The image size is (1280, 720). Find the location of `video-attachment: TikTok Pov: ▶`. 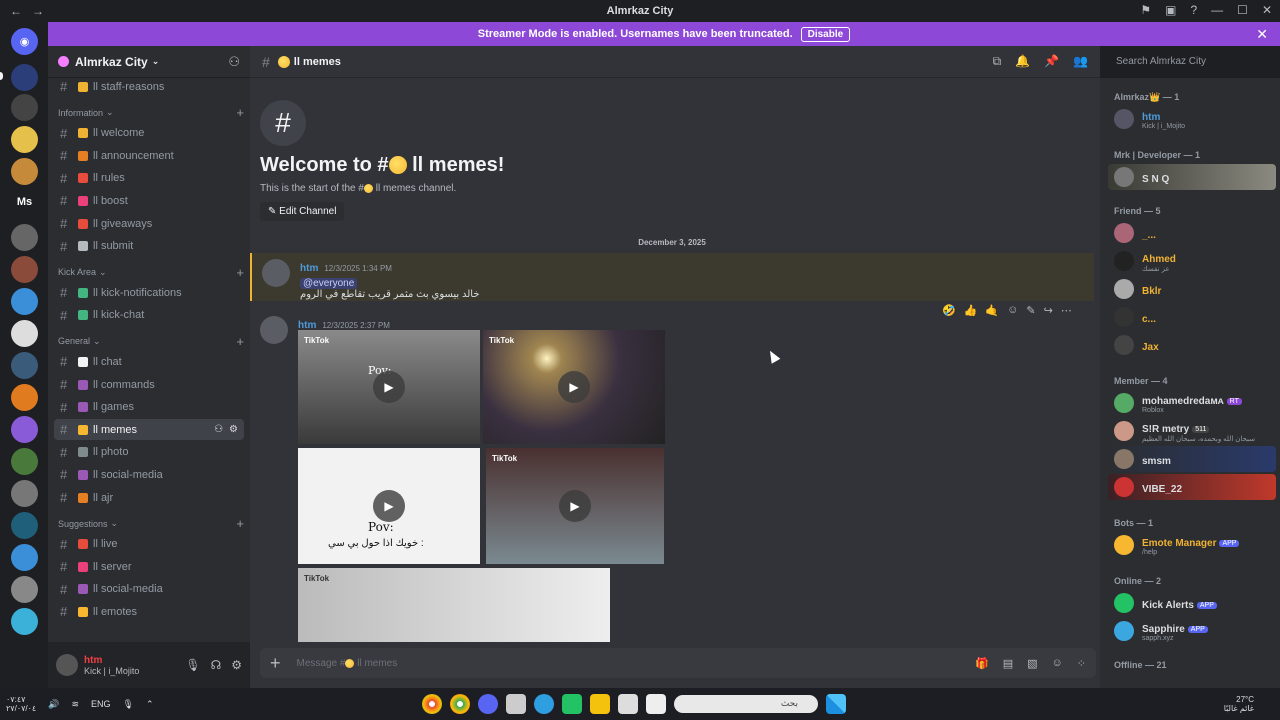

video-attachment: TikTok Pov: ▶ is located at coordinates (389, 387).